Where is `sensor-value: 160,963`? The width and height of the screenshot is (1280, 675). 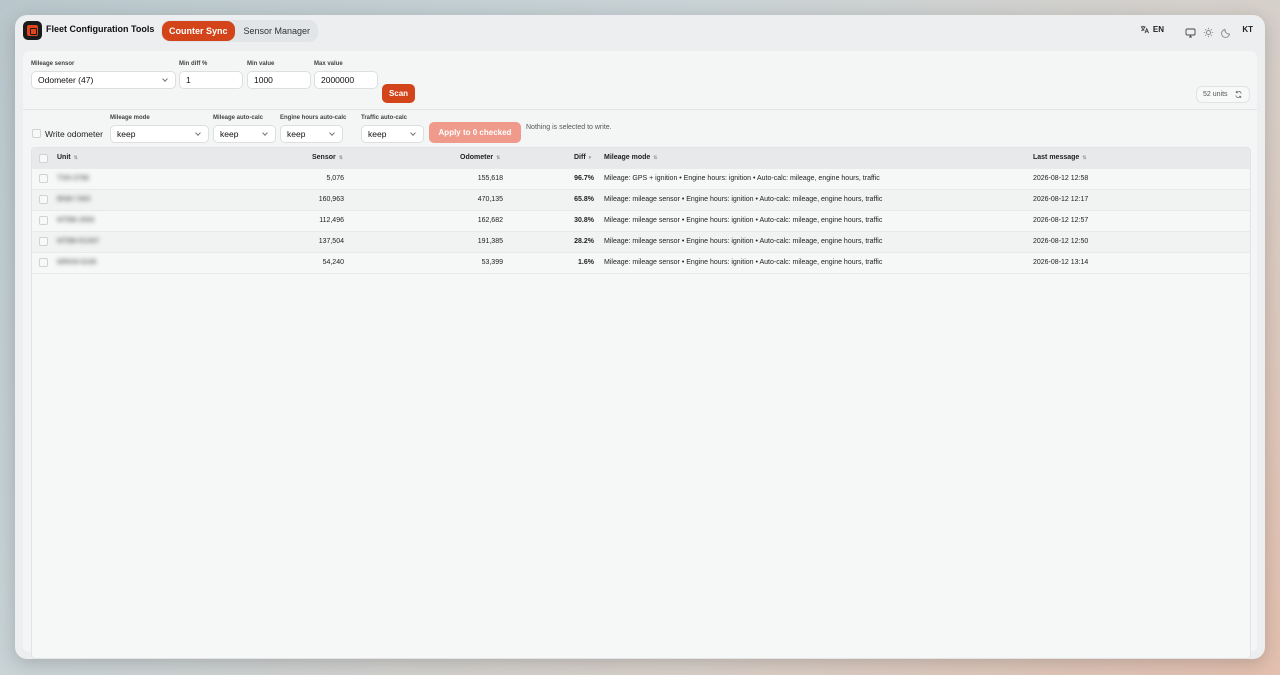
sensor-value: 160,963 is located at coordinates (331, 199).